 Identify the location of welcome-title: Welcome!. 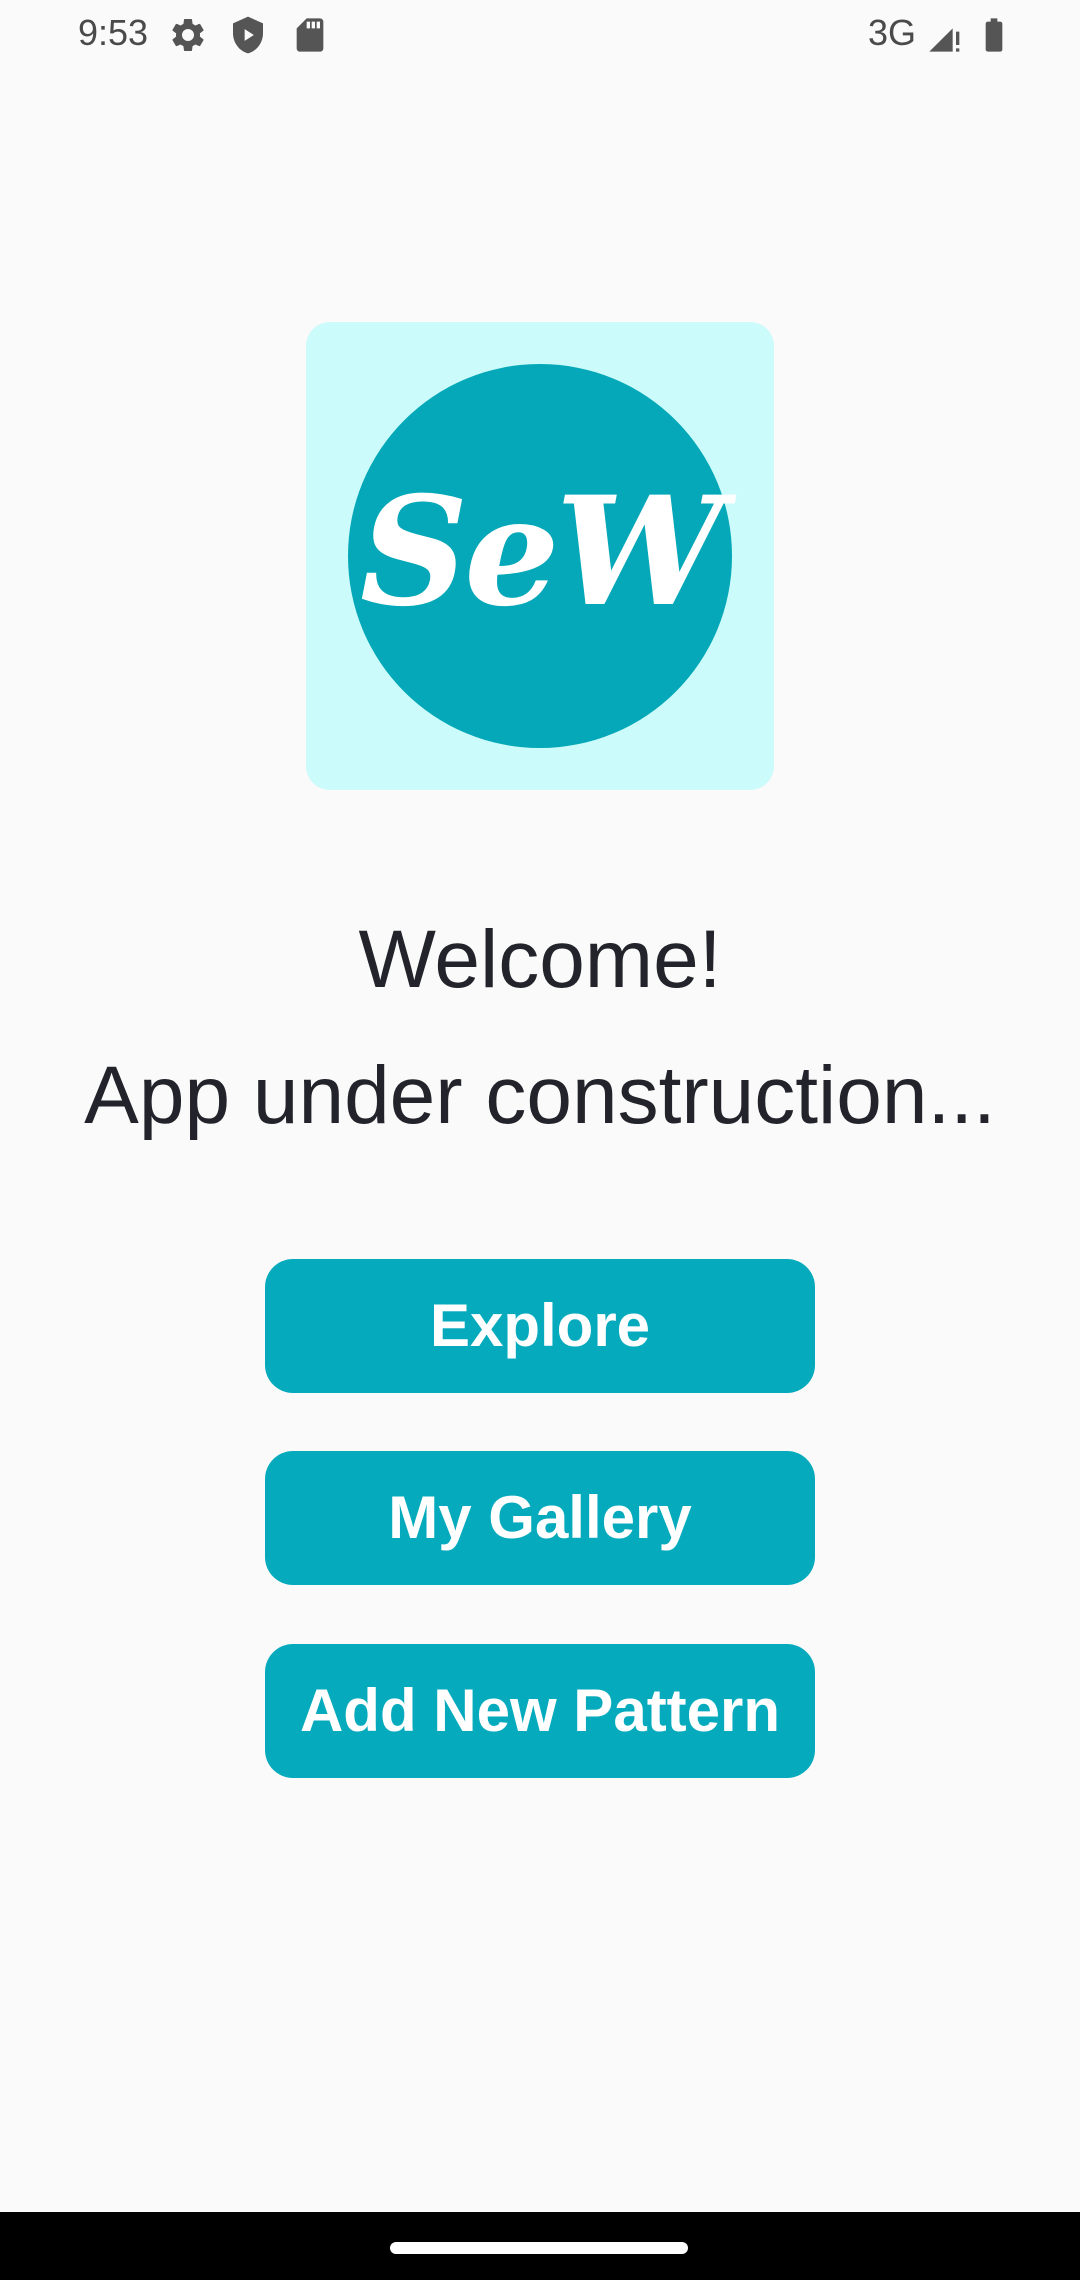
(540, 959).